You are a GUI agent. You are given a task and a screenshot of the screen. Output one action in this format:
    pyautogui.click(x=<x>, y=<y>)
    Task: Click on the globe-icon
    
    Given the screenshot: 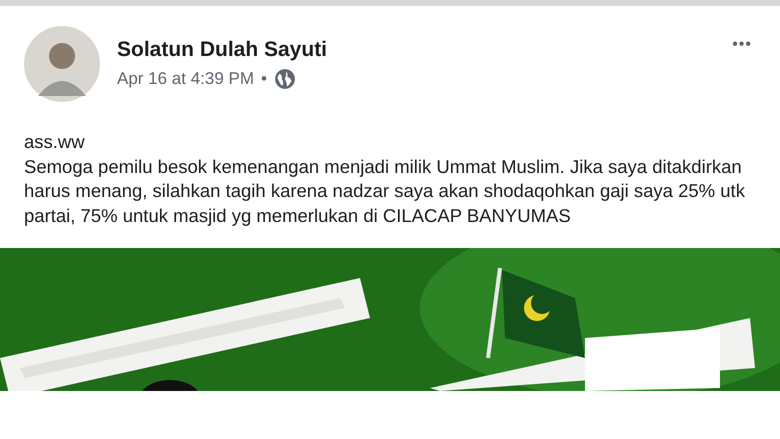 What is the action you would take?
    pyautogui.click(x=285, y=79)
    